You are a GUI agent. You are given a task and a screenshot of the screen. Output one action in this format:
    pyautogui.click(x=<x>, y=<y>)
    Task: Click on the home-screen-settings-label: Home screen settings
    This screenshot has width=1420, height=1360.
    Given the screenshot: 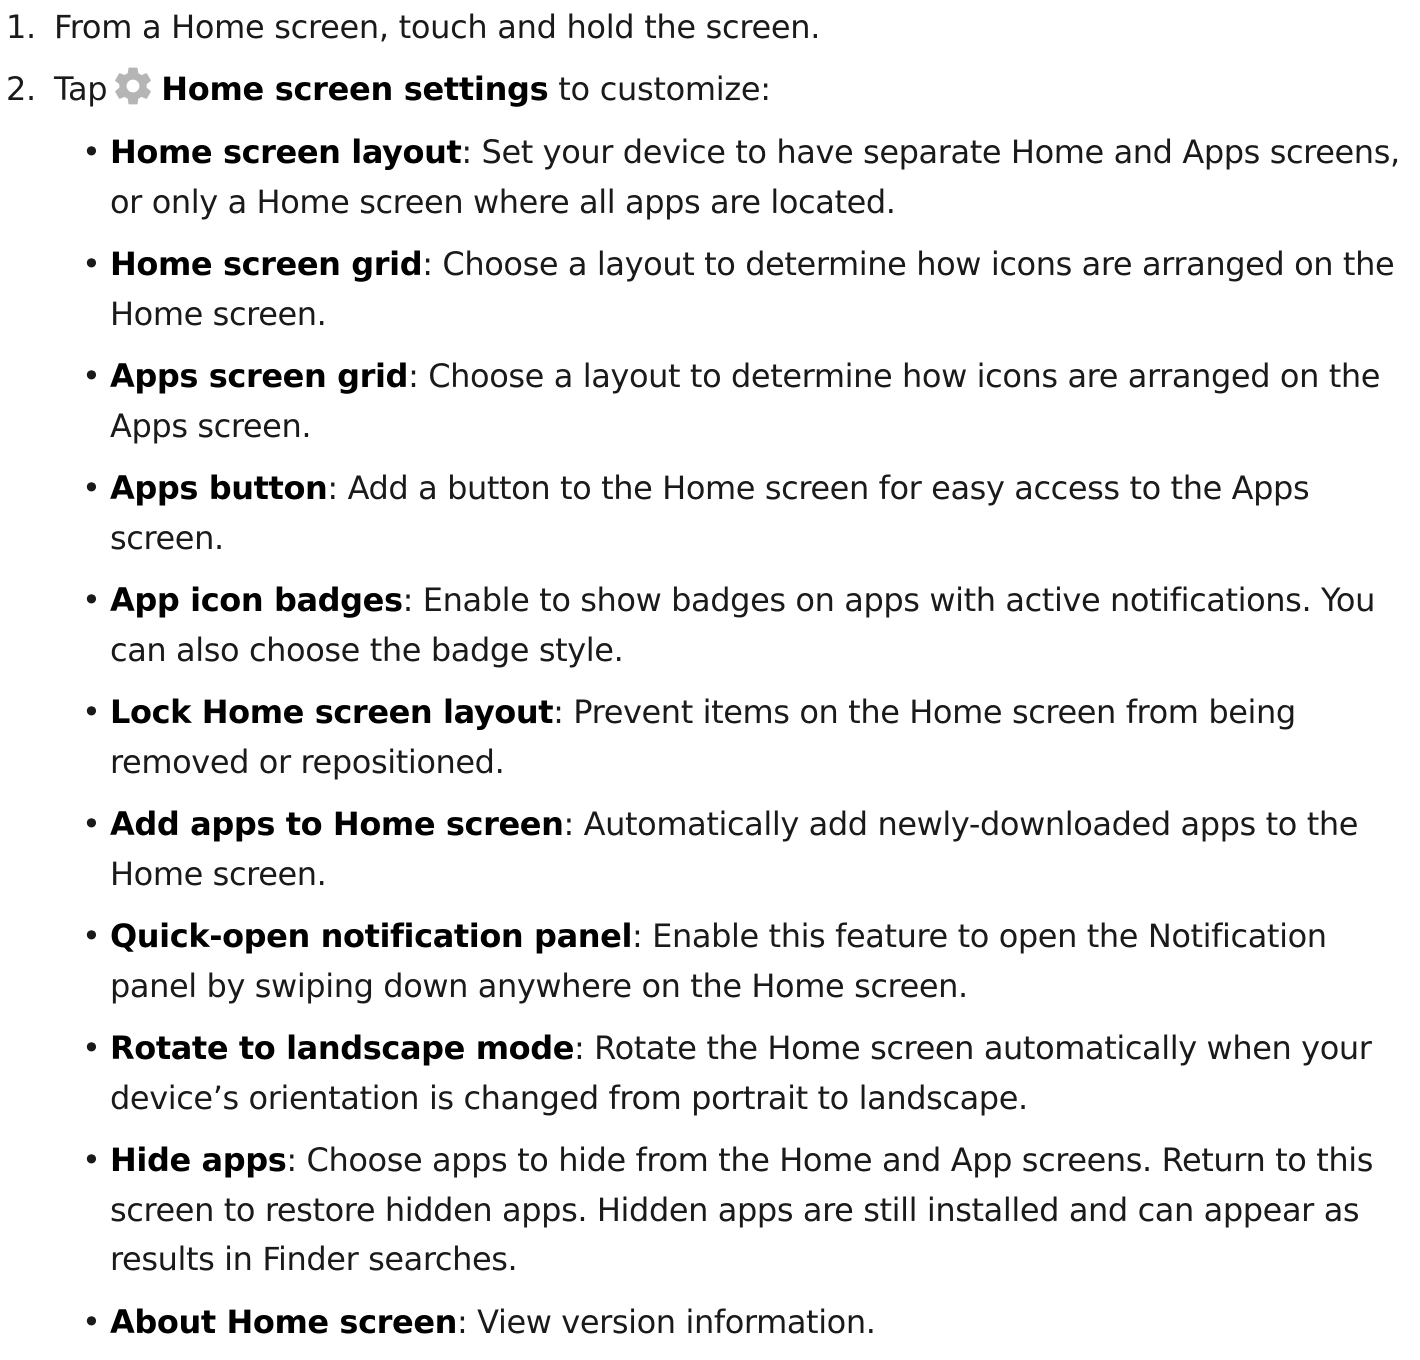 What is the action you would take?
    pyautogui.click(x=355, y=89)
    